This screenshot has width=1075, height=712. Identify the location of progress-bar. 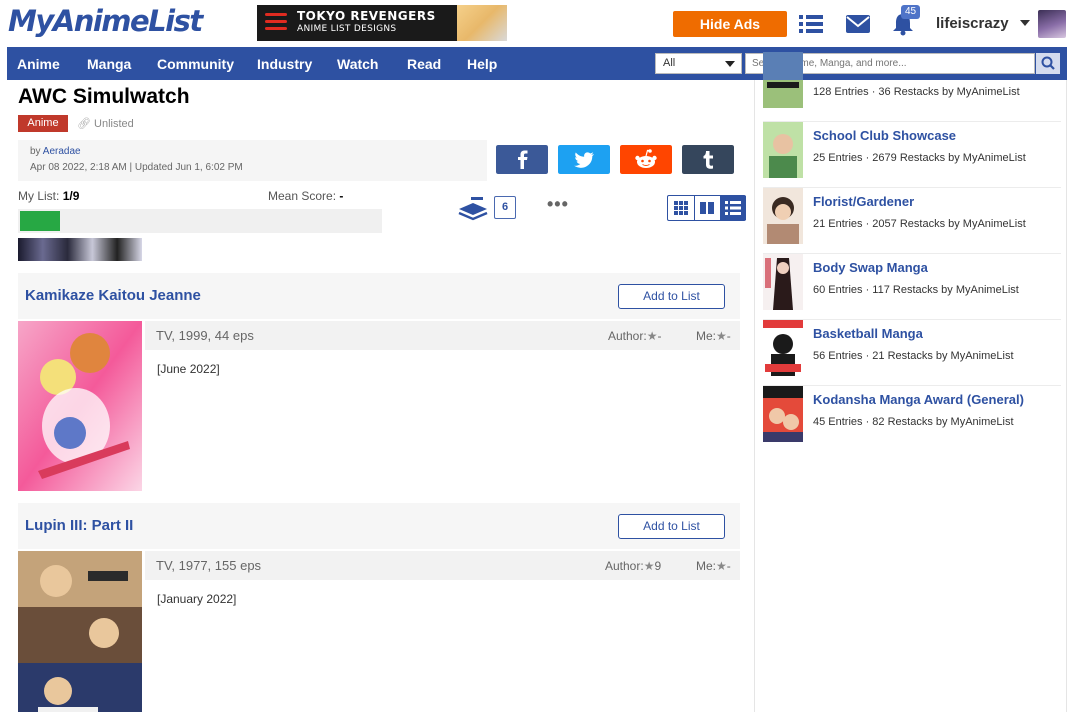
(200, 221).